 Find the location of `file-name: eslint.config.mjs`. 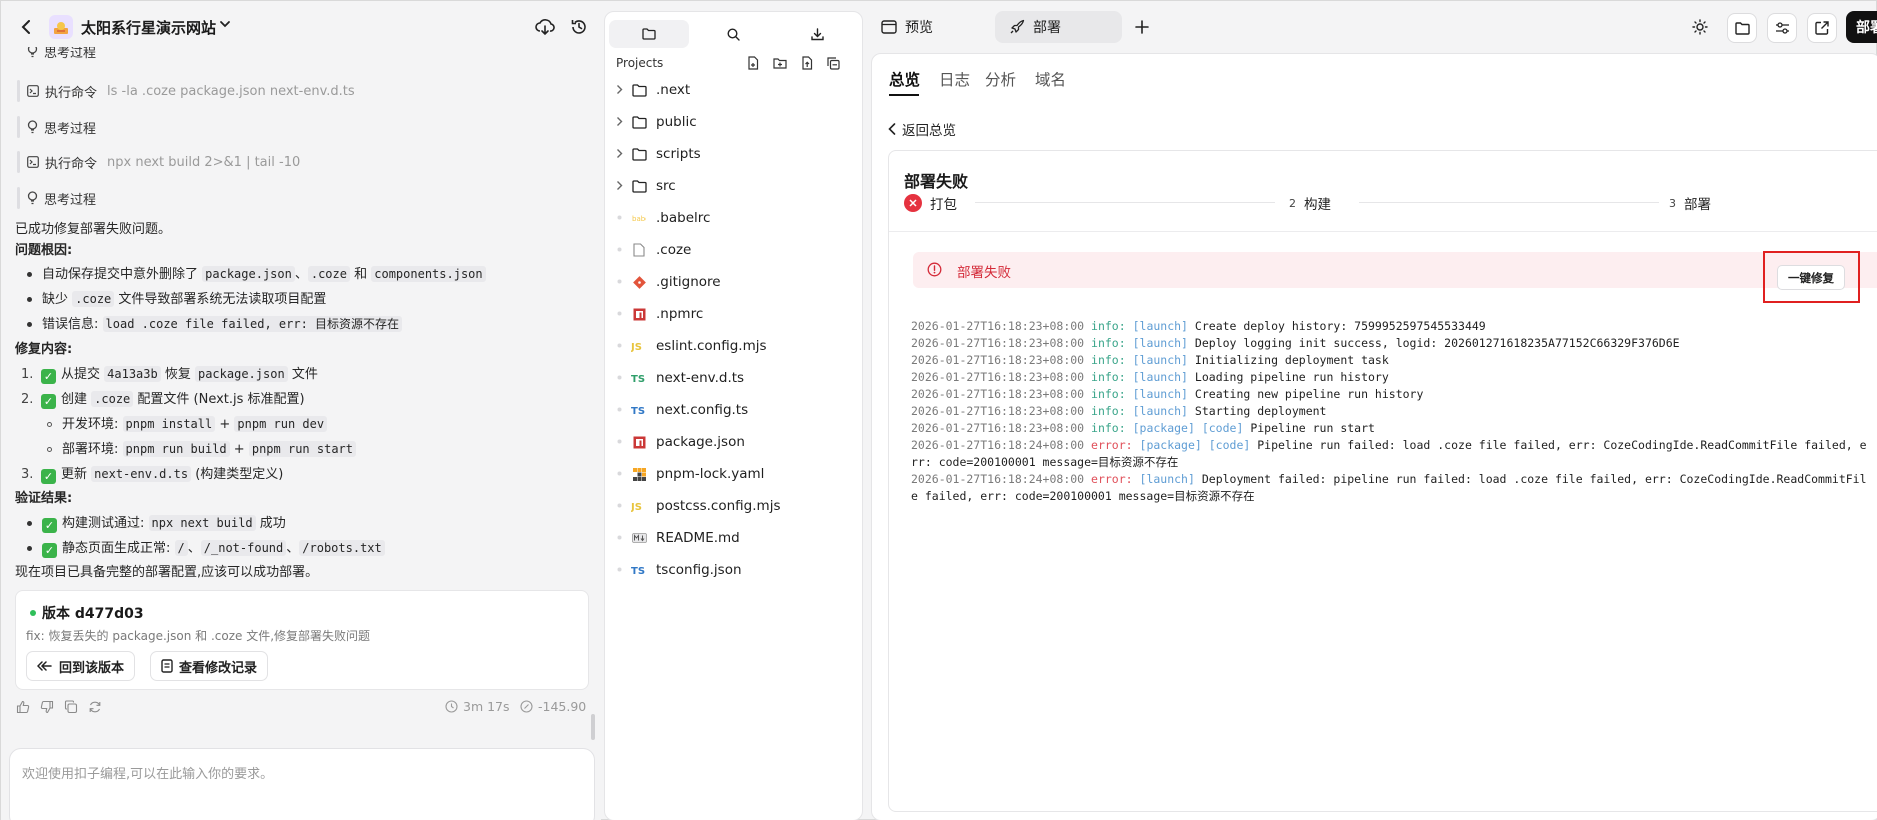

file-name: eslint.config.mjs is located at coordinates (711, 346).